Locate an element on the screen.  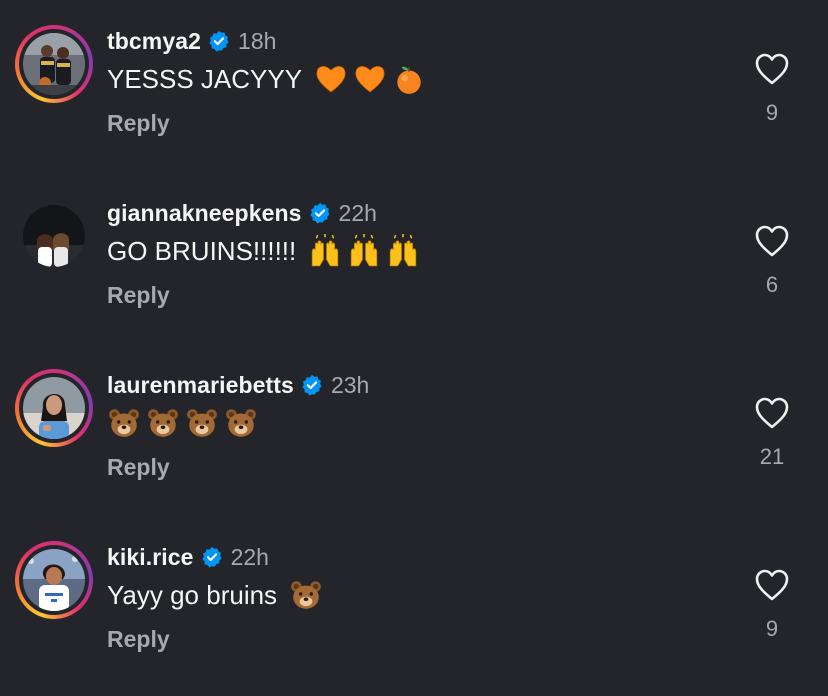
avatar-container is located at coordinates (54, 236).